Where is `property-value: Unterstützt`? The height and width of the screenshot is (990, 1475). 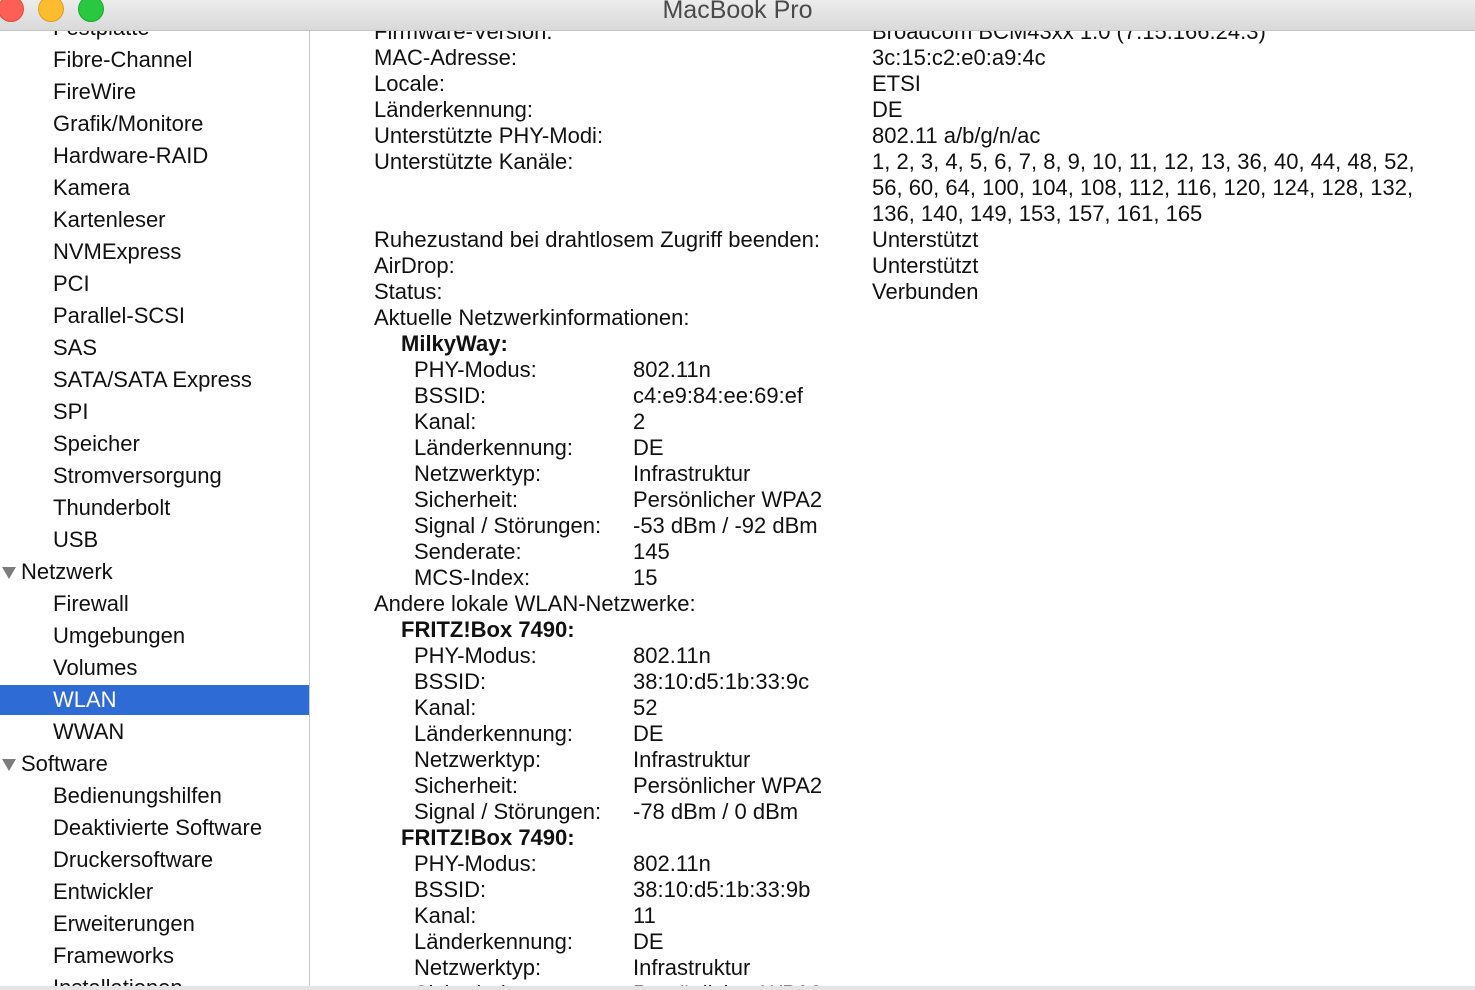
property-value: Unterstützt is located at coordinates (925, 265).